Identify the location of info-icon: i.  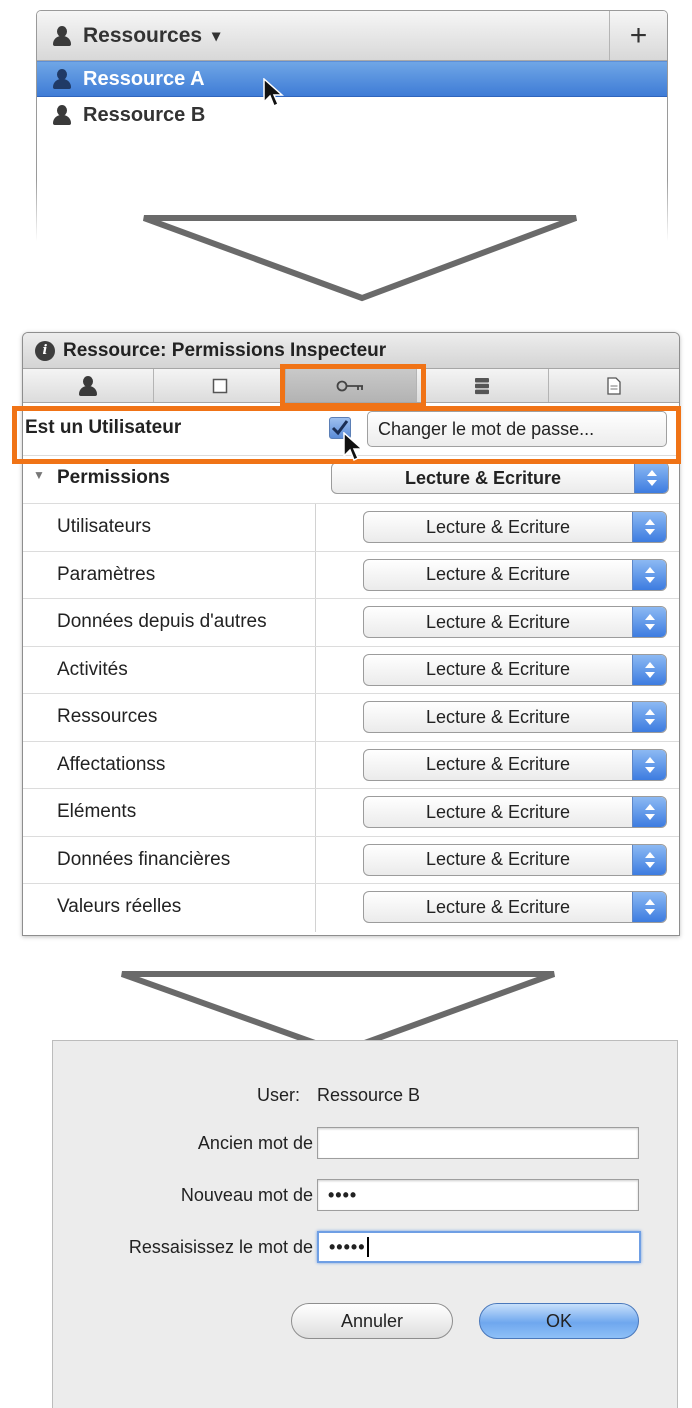
(45, 350).